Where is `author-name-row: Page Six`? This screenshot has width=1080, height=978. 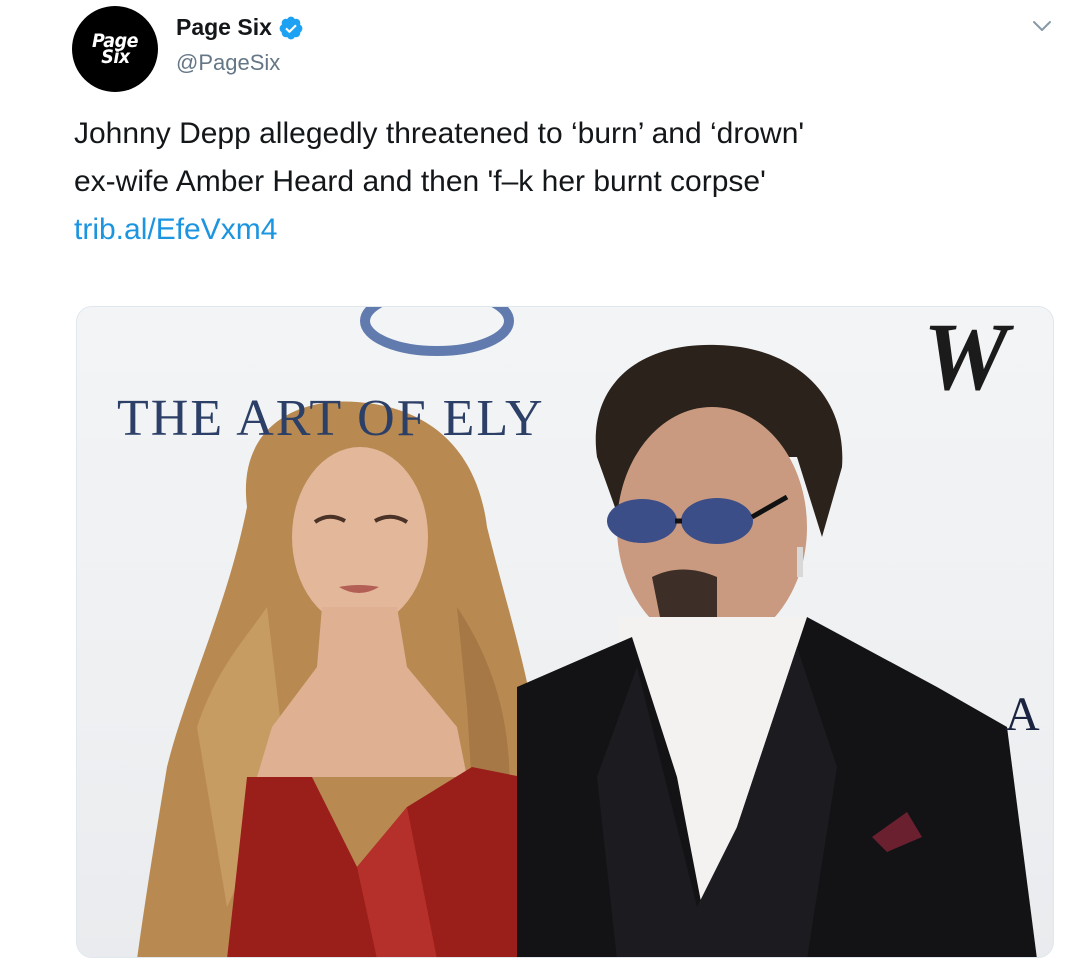
author-name-row: Page Six is located at coordinates (240, 27).